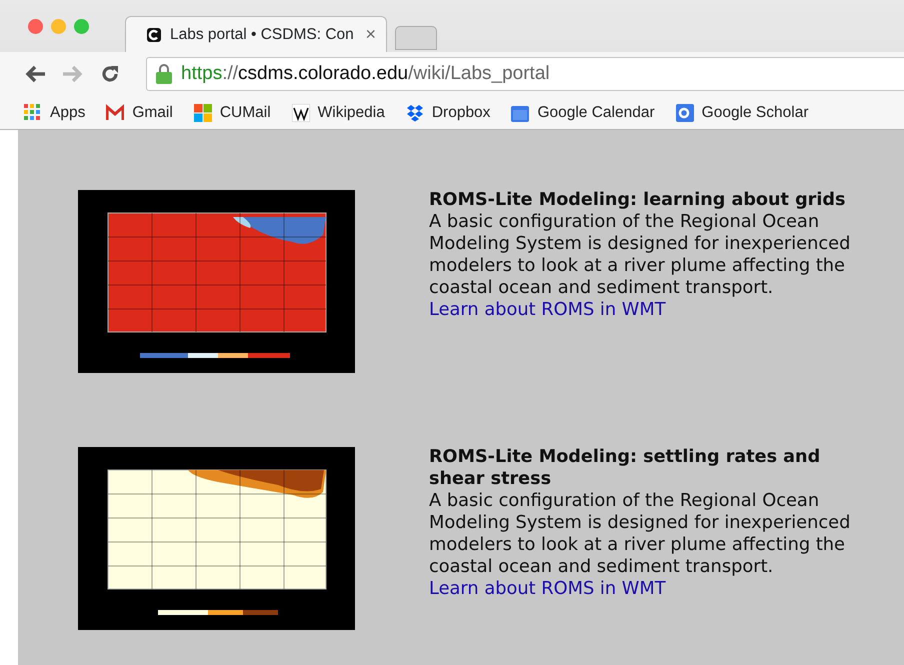 This screenshot has width=904, height=665. Describe the element at coordinates (301, 113) in the screenshot. I see `w-logo-icon` at that location.